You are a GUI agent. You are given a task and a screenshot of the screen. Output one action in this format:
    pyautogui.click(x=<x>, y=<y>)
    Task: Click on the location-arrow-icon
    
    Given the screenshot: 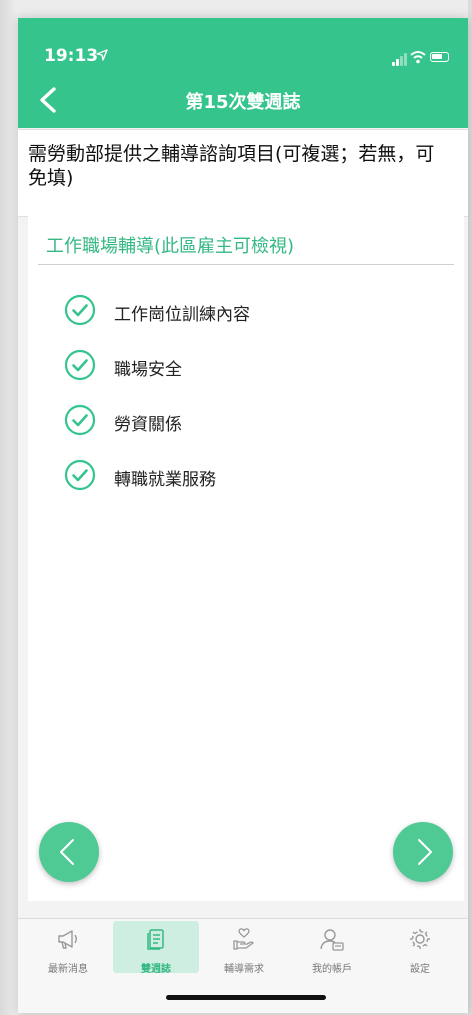 What is the action you would take?
    pyautogui.click(x=102, y=55)
    